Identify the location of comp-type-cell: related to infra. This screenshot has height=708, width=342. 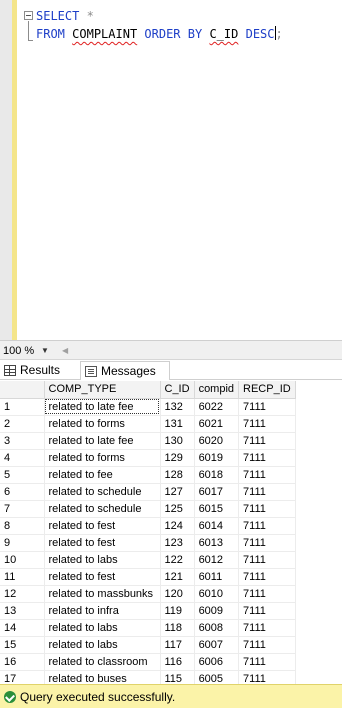
(102, 611).